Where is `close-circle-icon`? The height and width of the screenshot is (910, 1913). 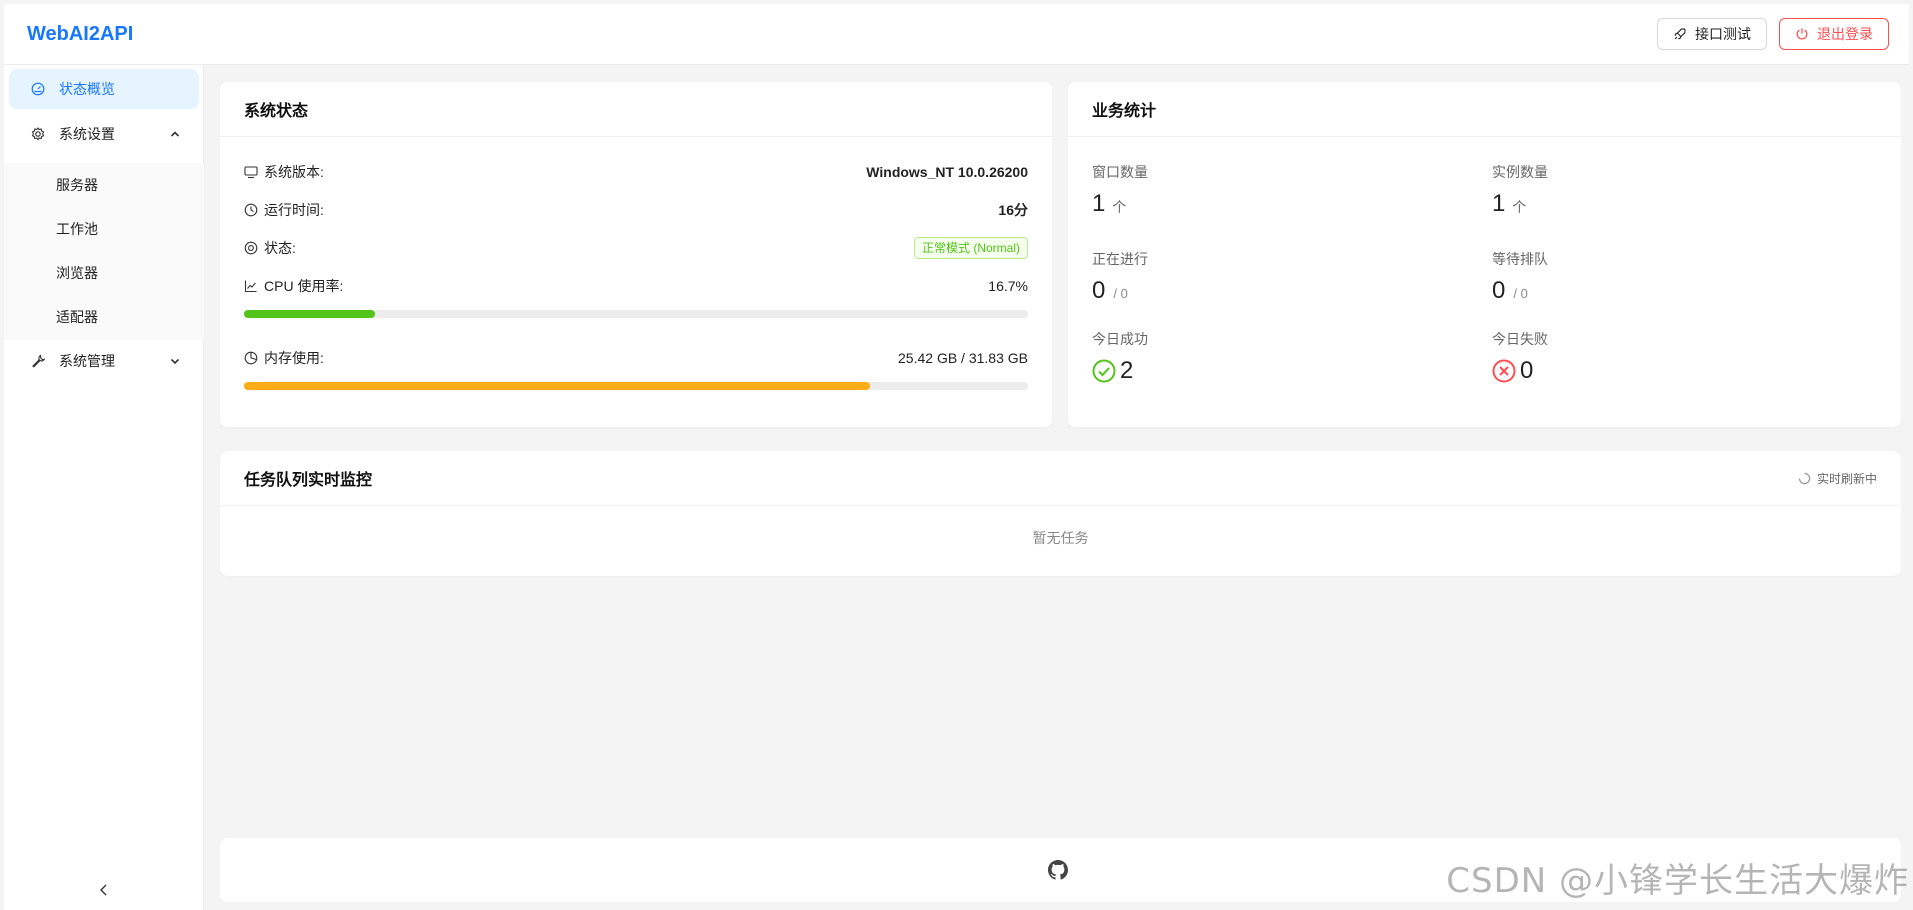 close-circle-icon is located at coordinates (1504, 371).